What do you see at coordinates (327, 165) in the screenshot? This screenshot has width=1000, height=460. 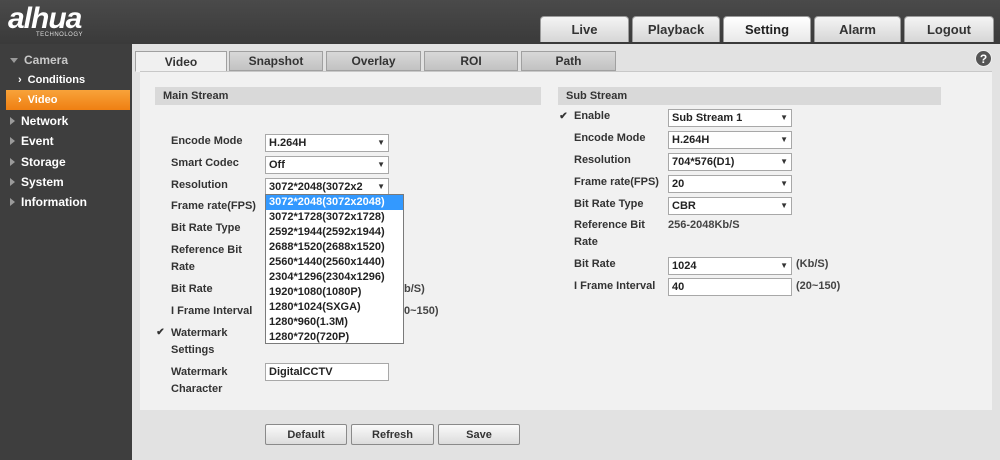 I see `smart-codec-select: Off ▼` at bounding box center [327, 165].